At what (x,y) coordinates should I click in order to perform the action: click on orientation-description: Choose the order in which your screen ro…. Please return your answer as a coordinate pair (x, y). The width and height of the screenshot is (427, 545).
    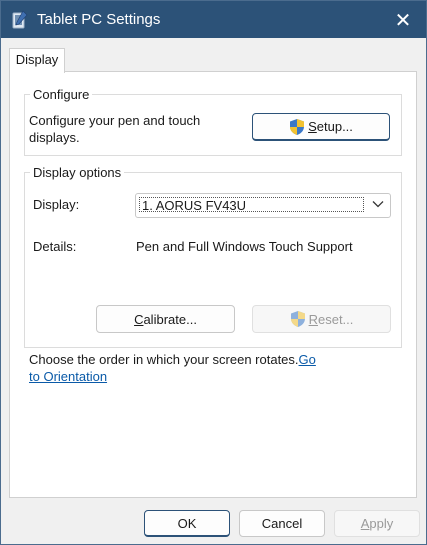
    Looking at the image, I should click on (164, 359).